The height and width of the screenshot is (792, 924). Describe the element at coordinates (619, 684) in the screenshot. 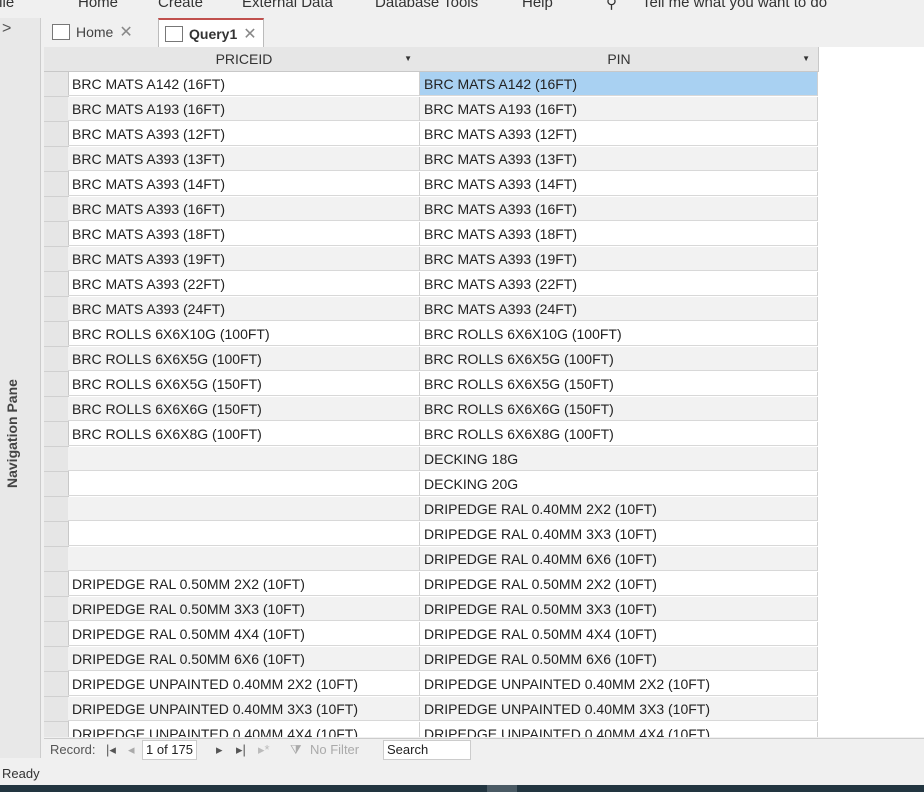

I see `cell-pin: DRIPEDGE UNPAINTED 0.40MM 2X2 (10FT)` at that location.